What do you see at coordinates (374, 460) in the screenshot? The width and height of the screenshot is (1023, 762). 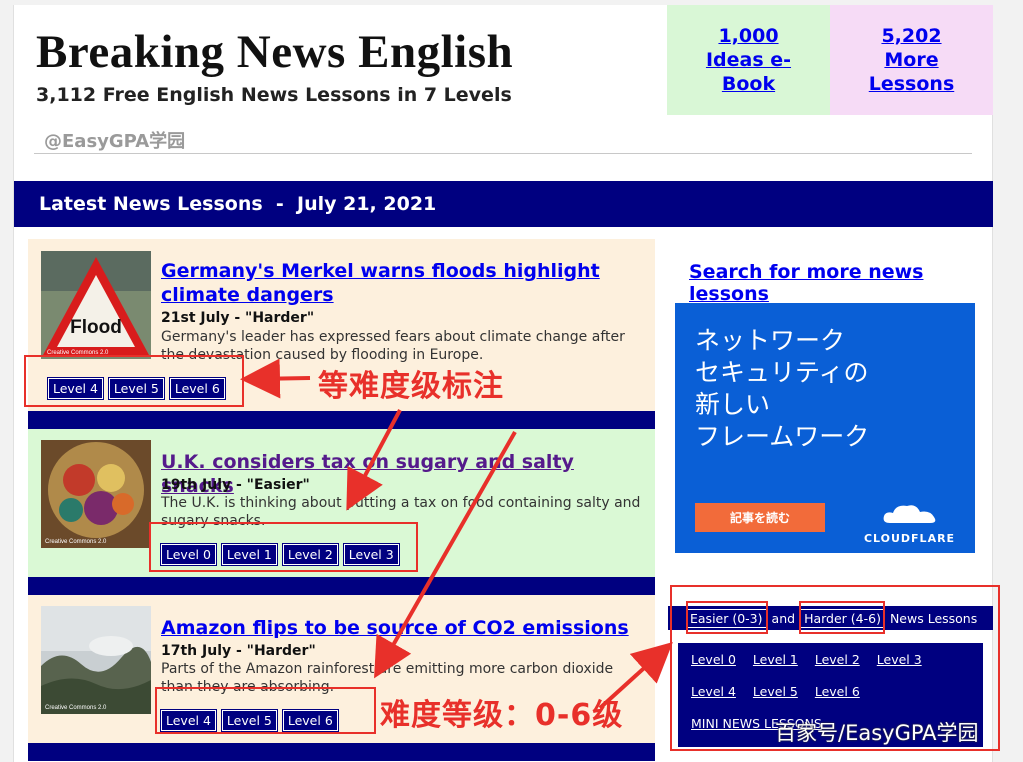 I see `arrow-to-card2-levels` at bounding box center [374, 460].